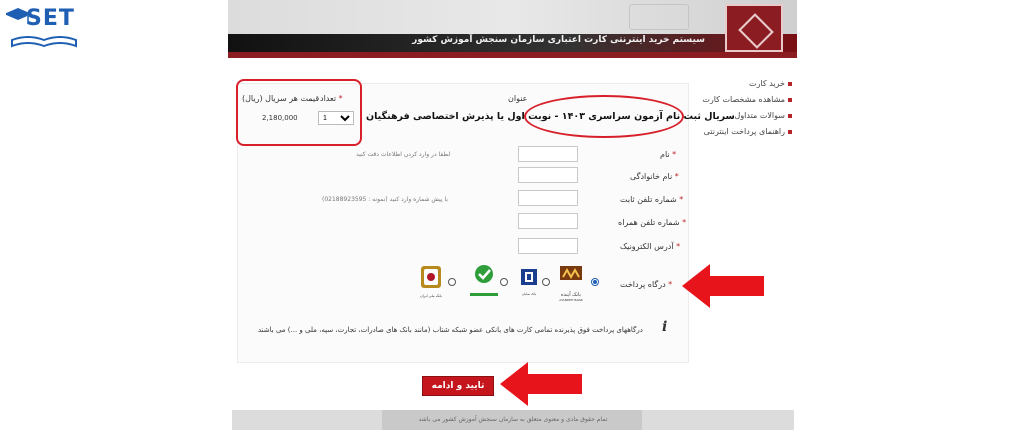 The image size is (1024, 430). Describe the element at coordinates (452, 282) in the screenshot. I see `gateway-radio-melli` at that location.